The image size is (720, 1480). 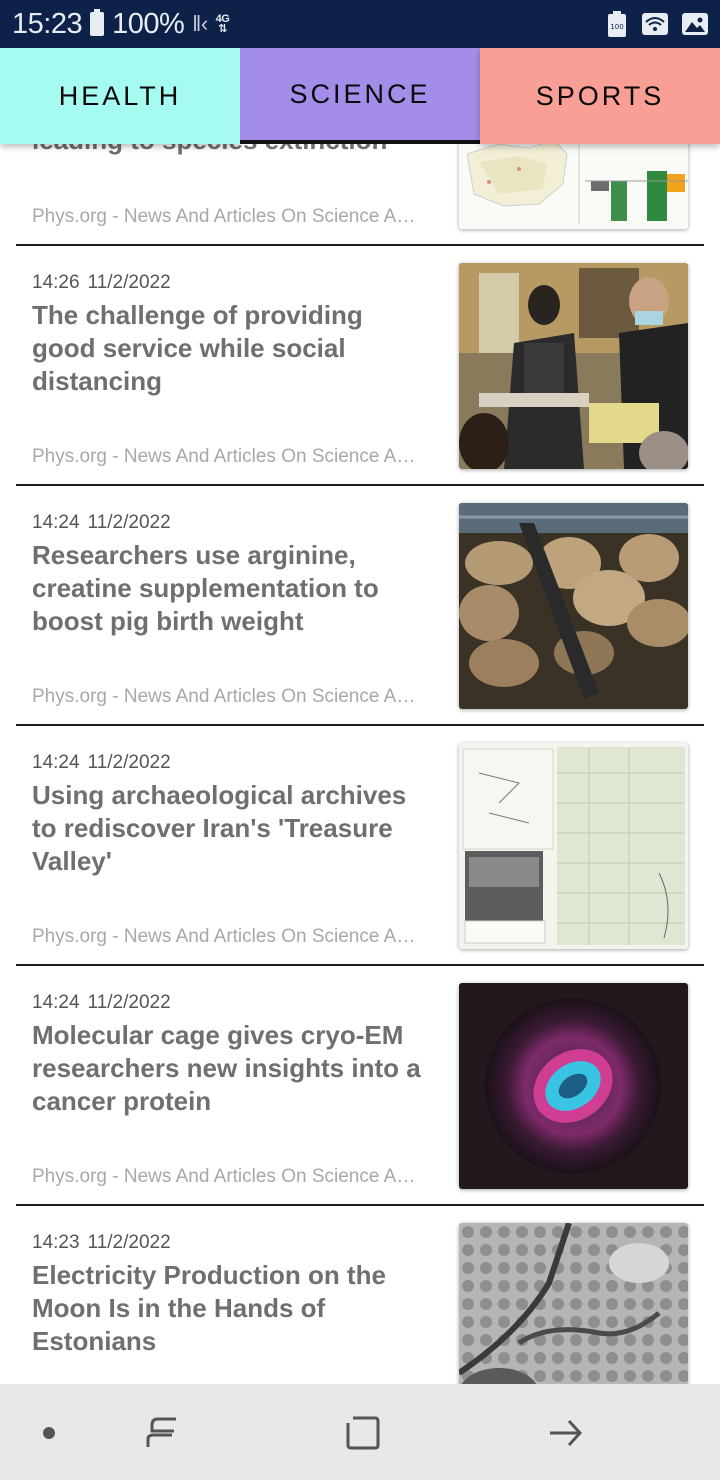 I want to click on archive-documents-image, so click(x=573, y=846).